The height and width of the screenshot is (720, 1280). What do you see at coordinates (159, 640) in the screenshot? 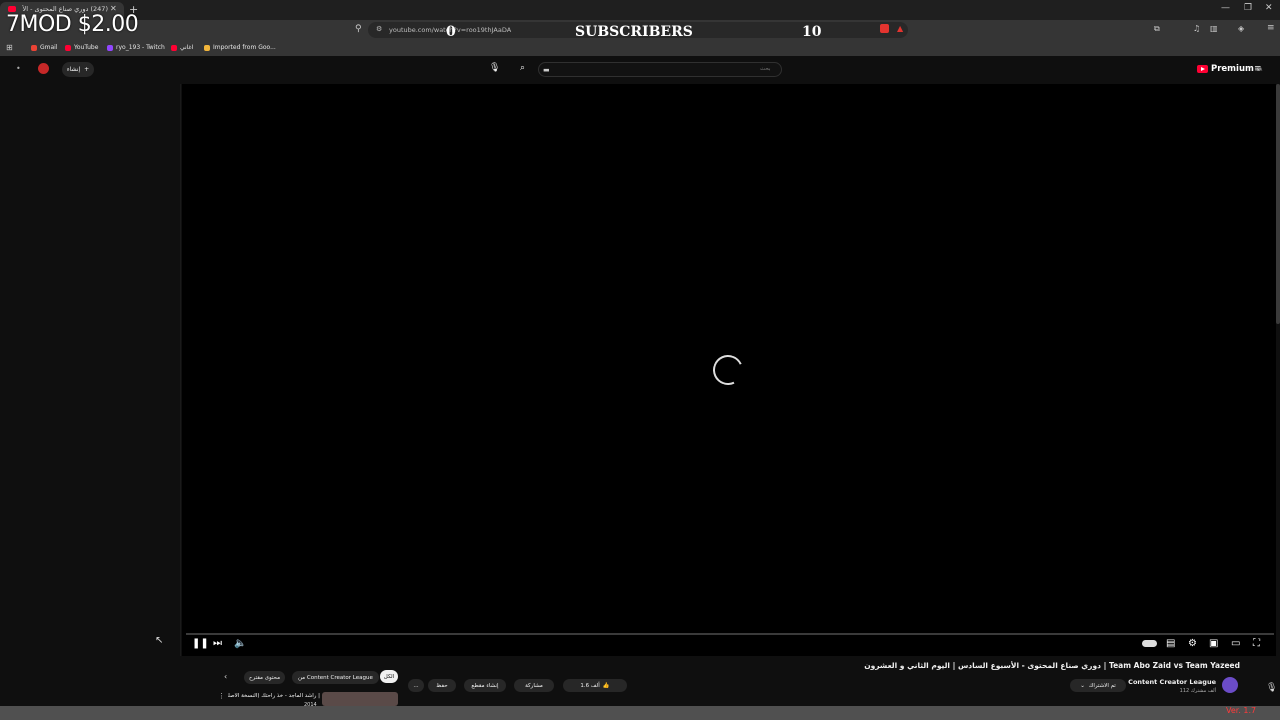
I see `mouse-cursor-icon: ↖` at bounding box center [159, 640].